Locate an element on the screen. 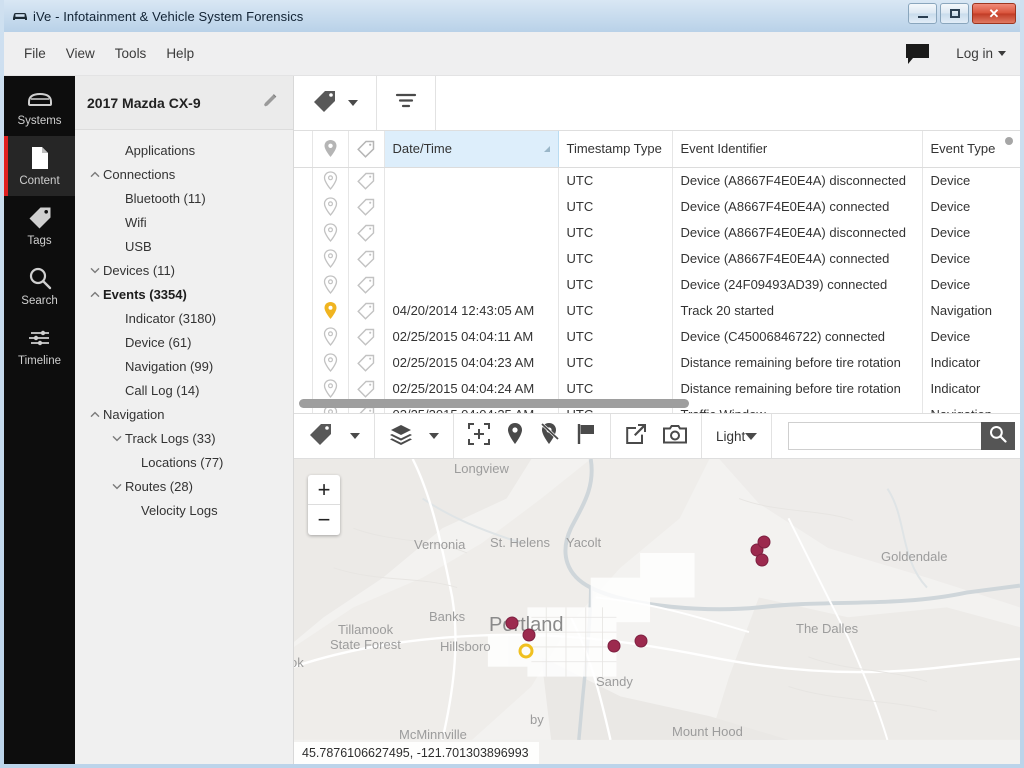 The width and height of the screenshot is (1024, 768). tree-item-device-61: Device (61) is located at coordinates (184, 342).